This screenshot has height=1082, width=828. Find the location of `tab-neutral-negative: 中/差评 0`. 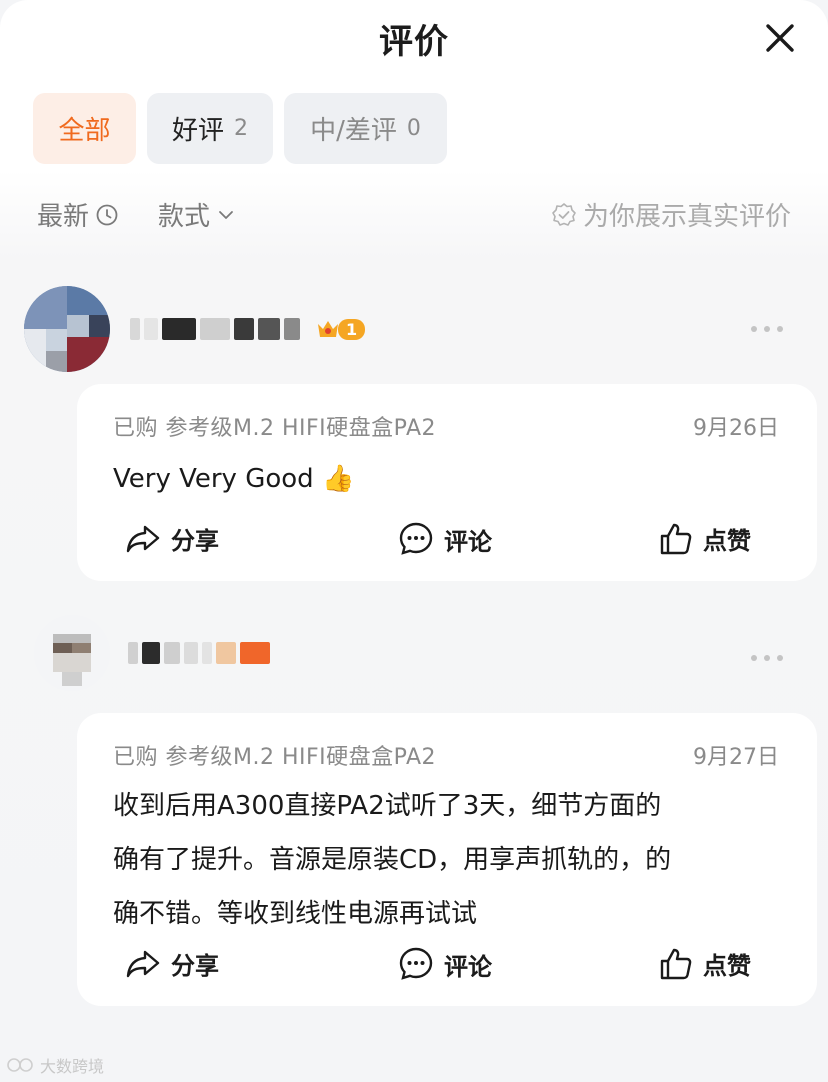

tab-neutral-negative: 中/差评 0 is located at coordinates (365, 128).